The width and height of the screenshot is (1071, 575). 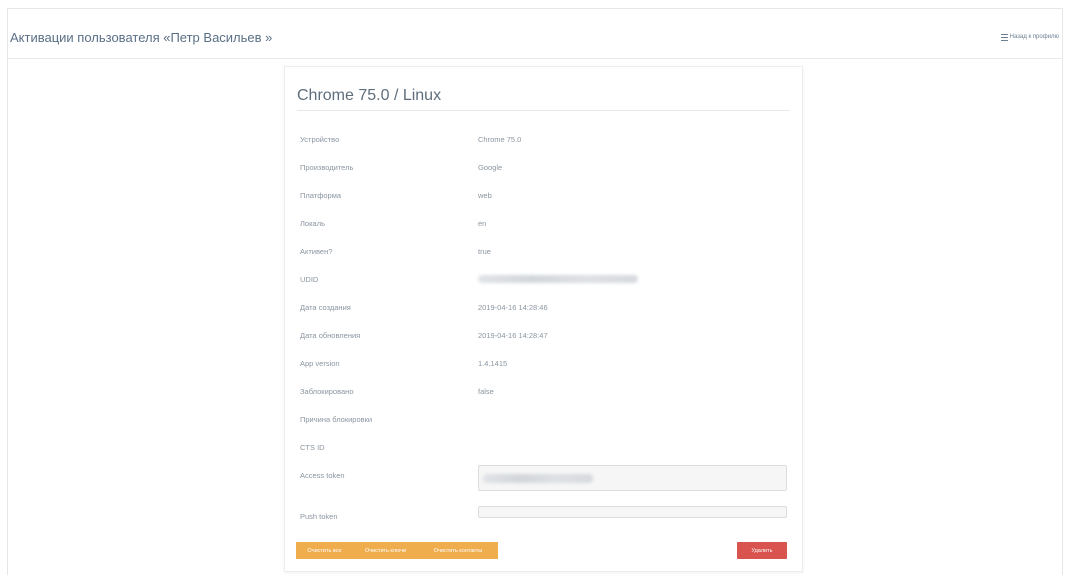 What do you see at coordinates (458, 550) in the screenshot?
I see `clear-contacts-button: Очистить контакты` at bounding box center [458, 550].